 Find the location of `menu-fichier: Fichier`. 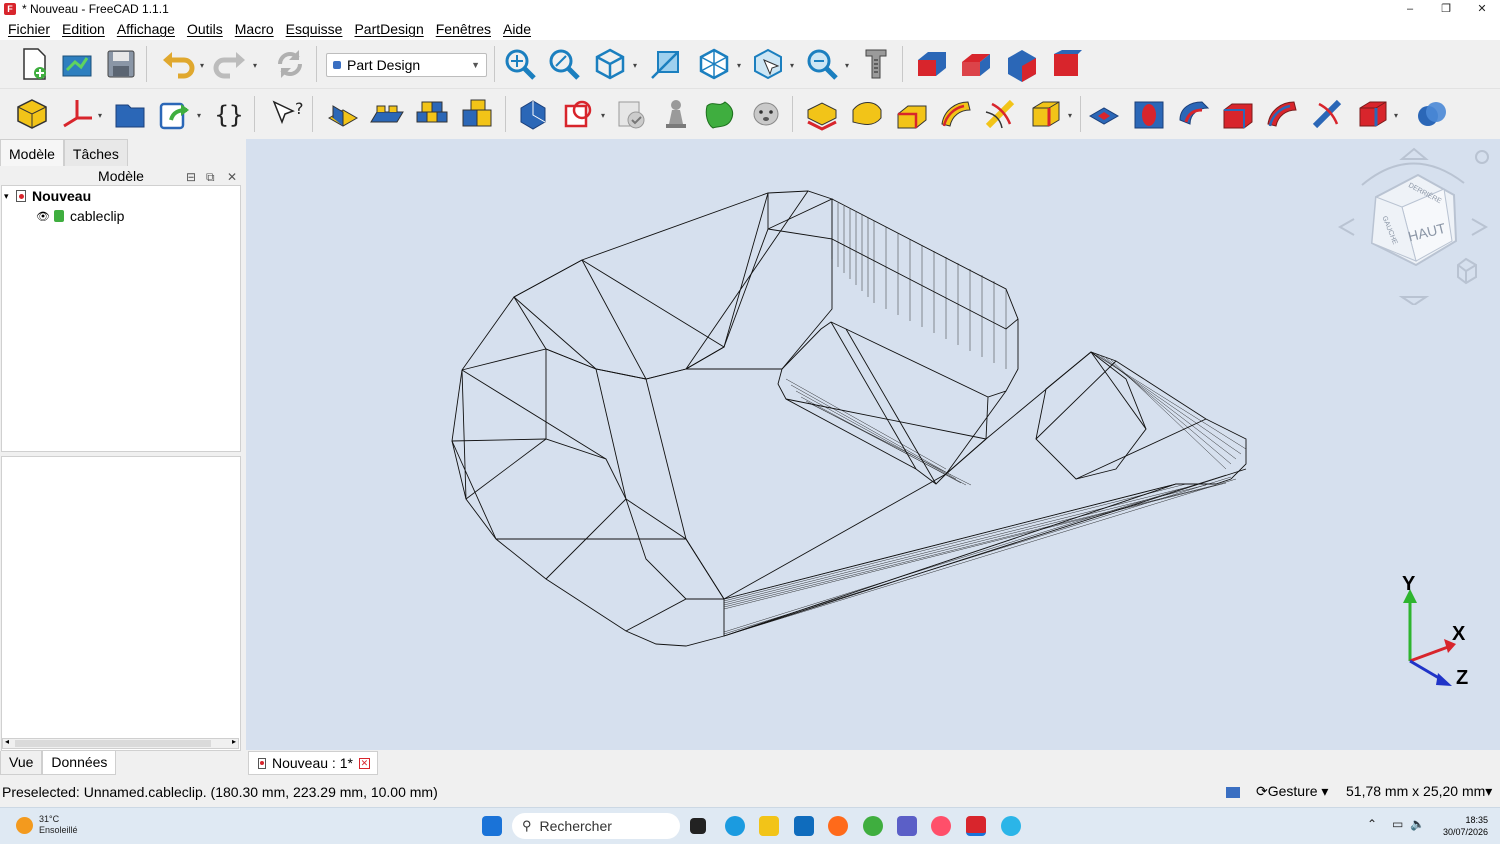

menu-fichier: Fichier is located at coordinates (29, 29).